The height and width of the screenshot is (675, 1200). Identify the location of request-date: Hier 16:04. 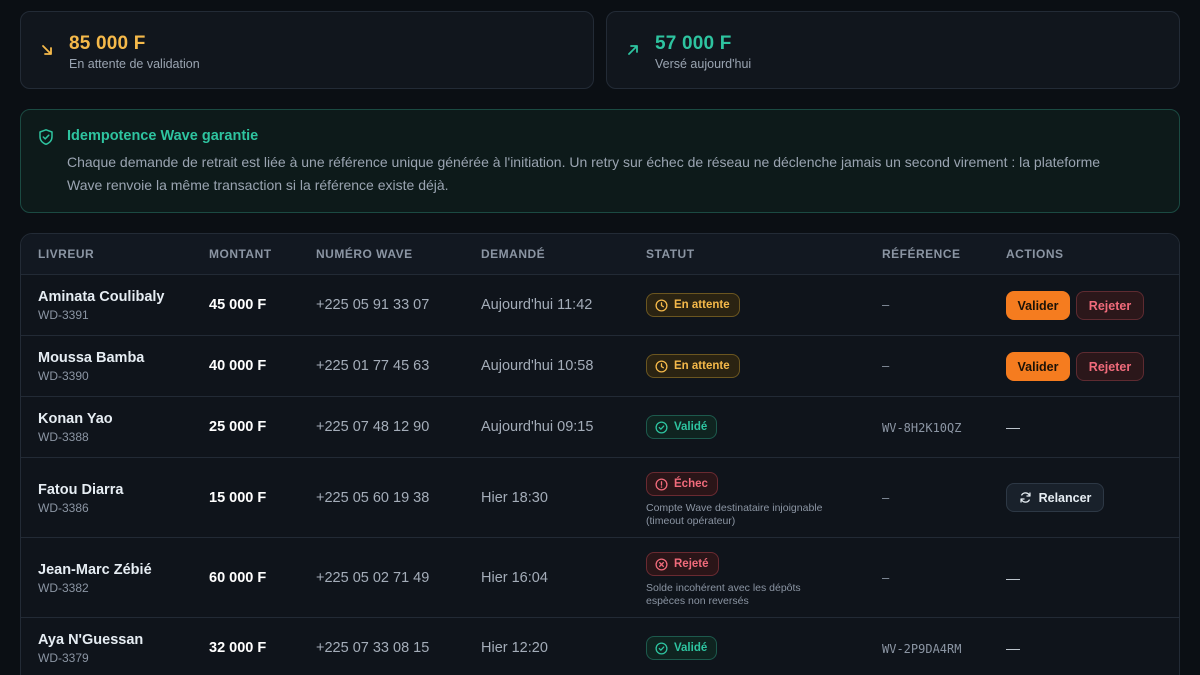
(514, 578).